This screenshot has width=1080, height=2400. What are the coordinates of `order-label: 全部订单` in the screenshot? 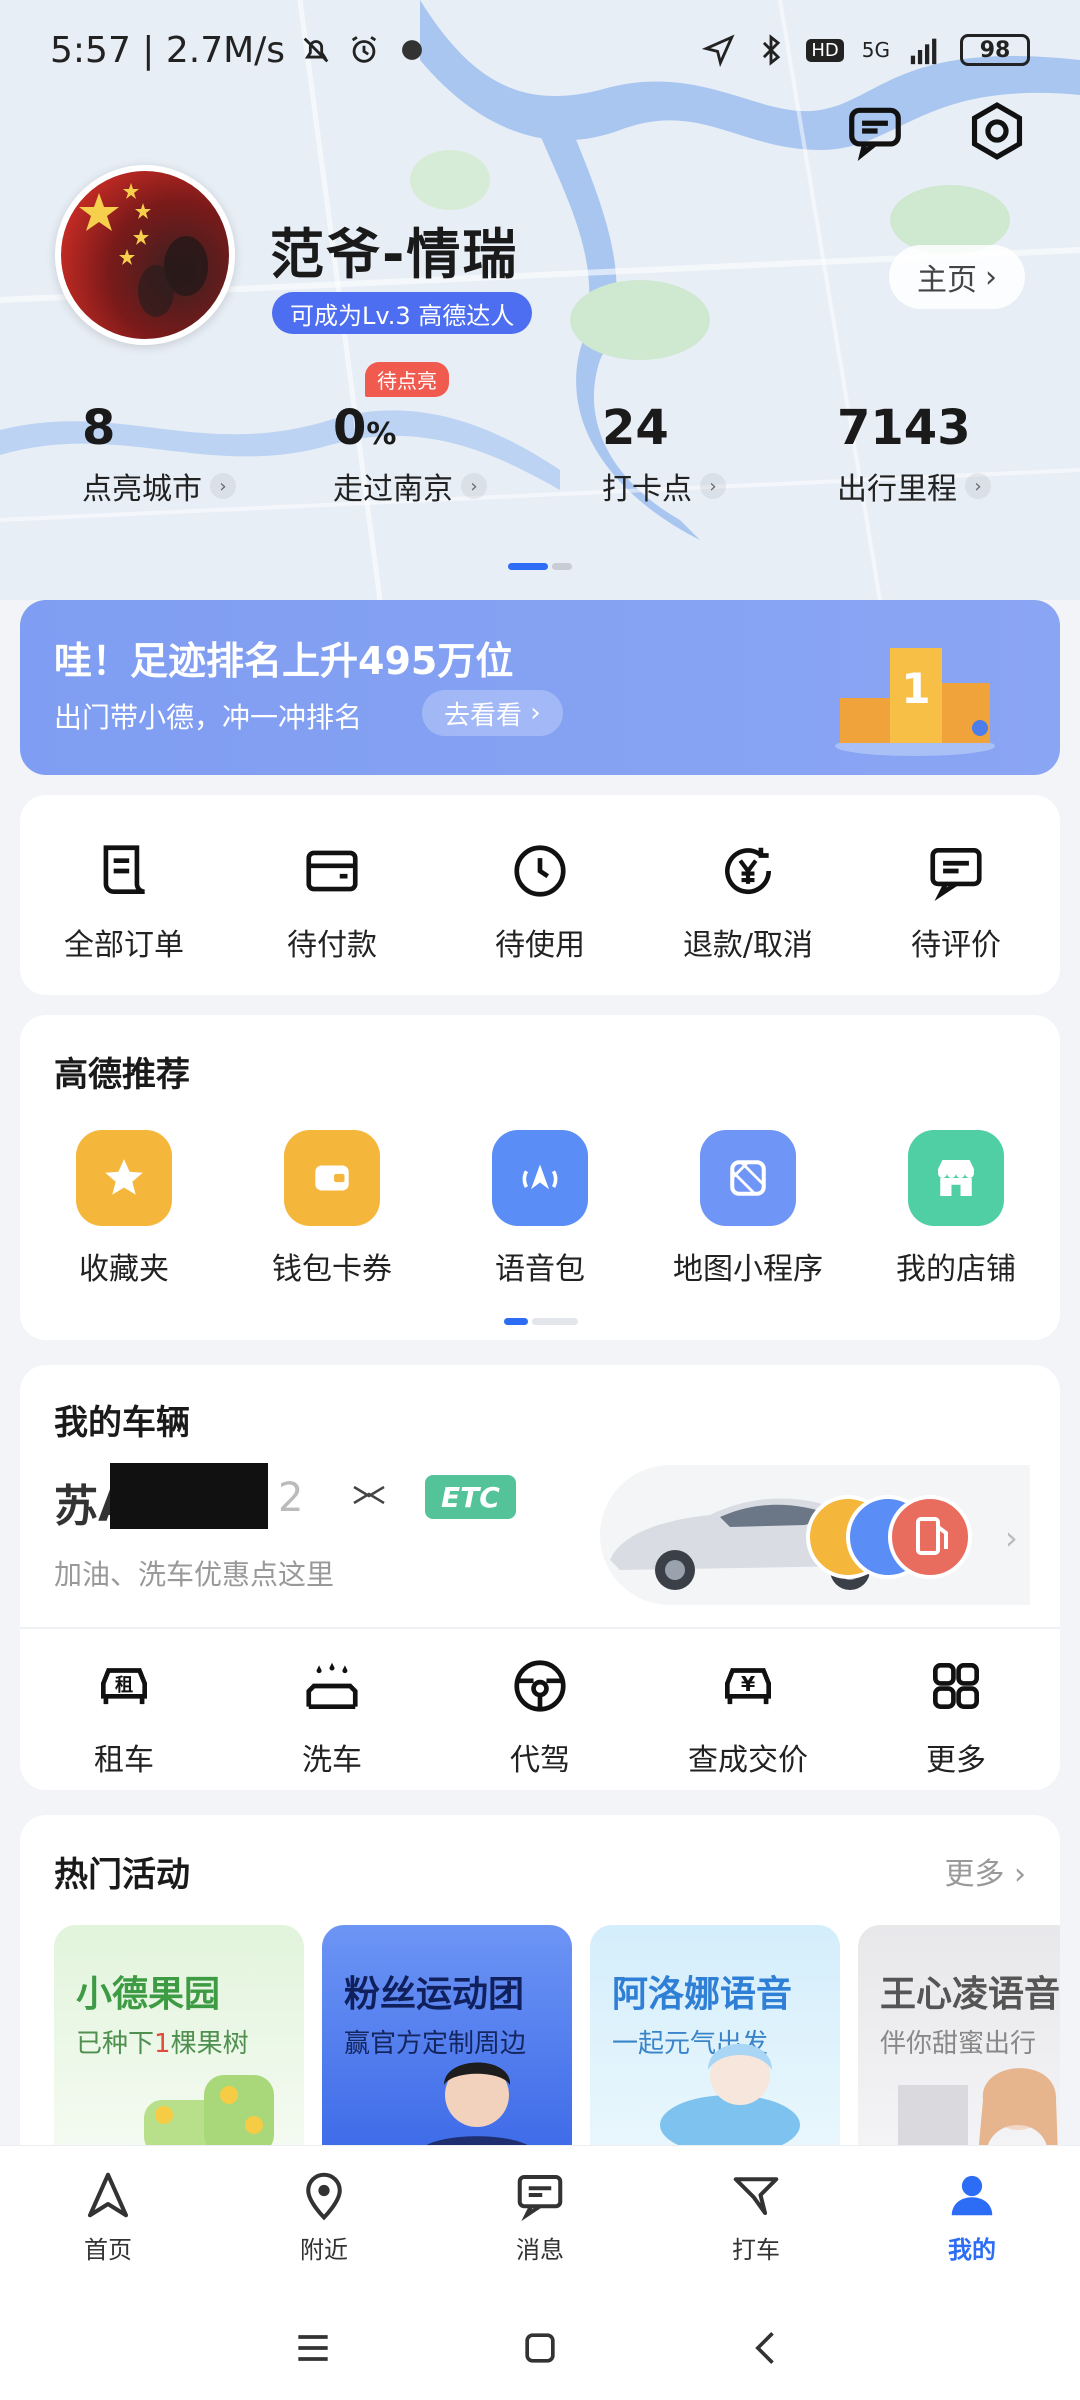 It's located at (124, 945).